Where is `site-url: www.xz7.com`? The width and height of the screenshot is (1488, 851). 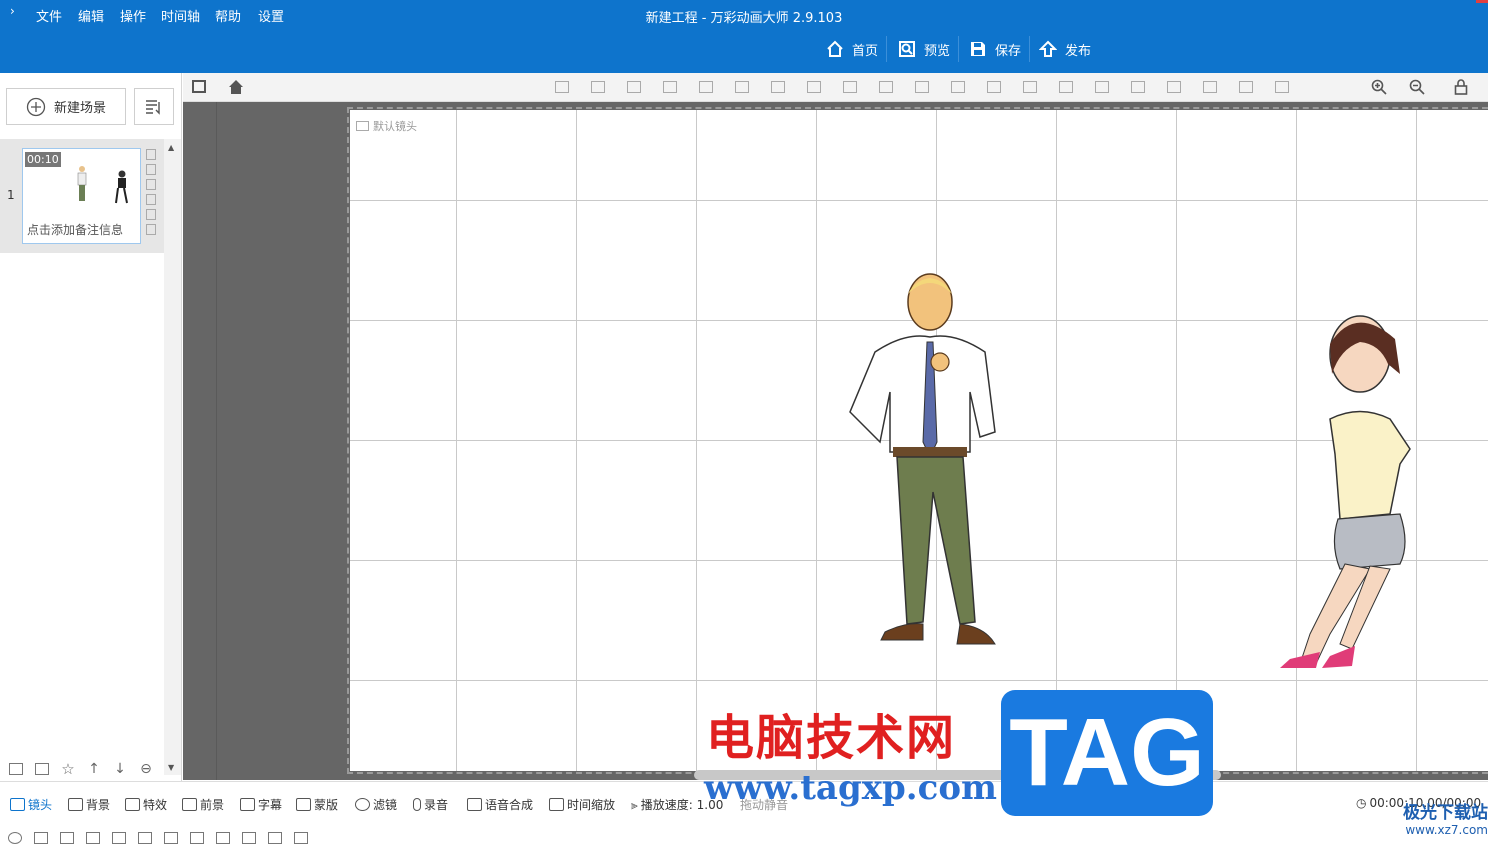 site-url: www.xz7.com is located at coordinates (1446, 830).